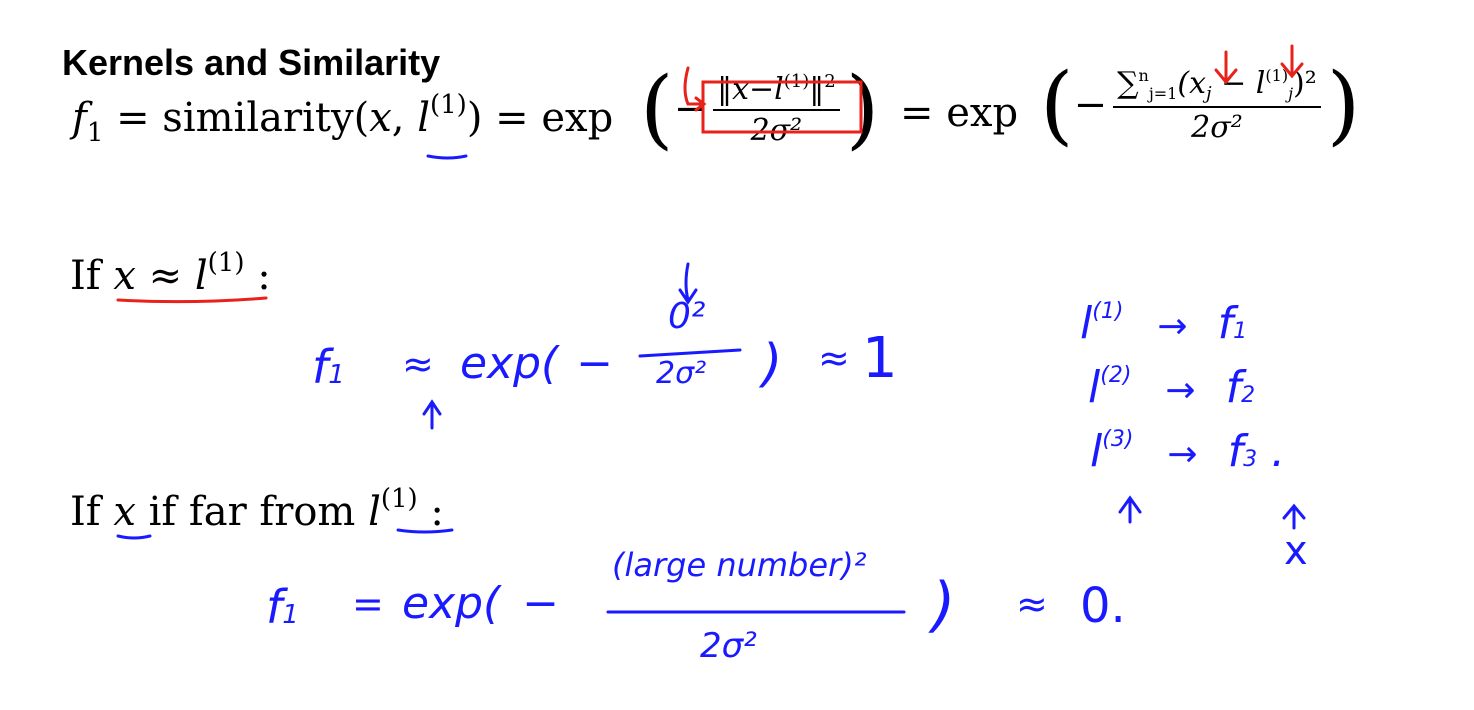 This screenshot has height=710, width=1474. I want to click on sum-body: (x, so click(1191, 83).